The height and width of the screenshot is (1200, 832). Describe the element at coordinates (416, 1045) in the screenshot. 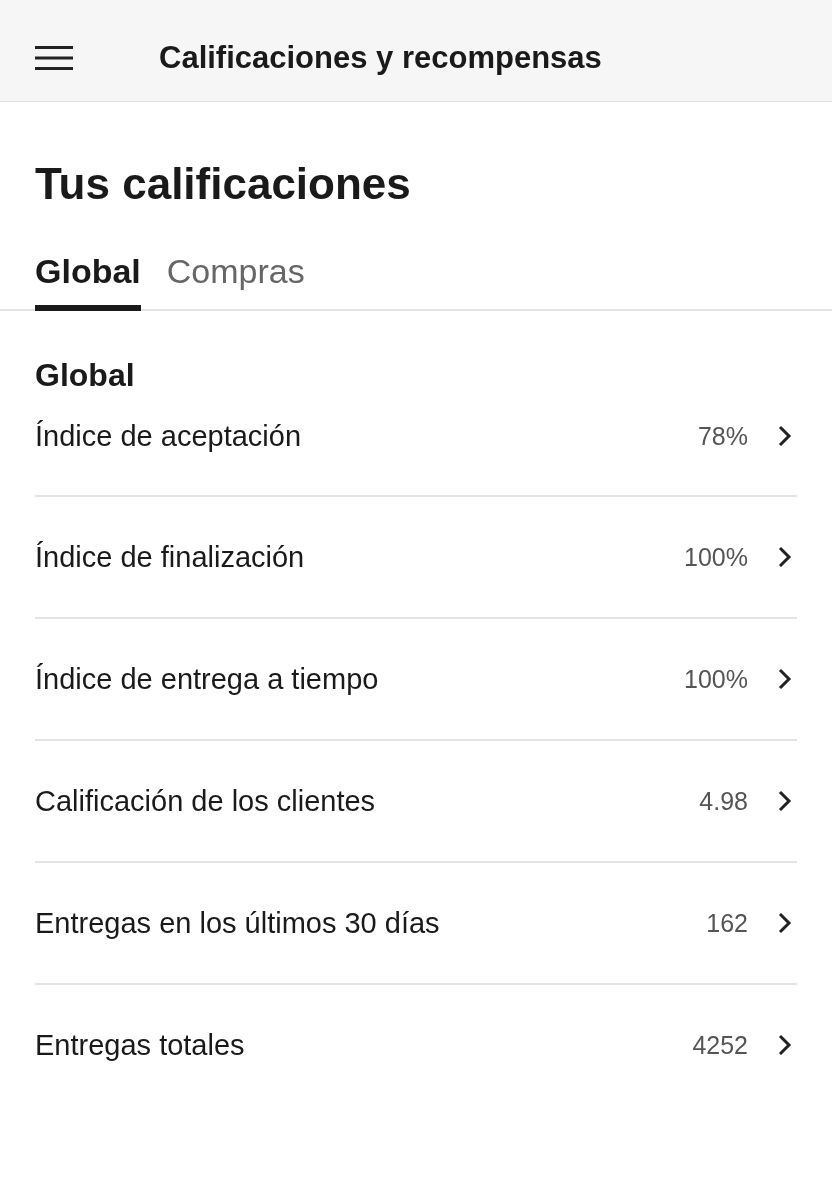

I see `rating-row: Entregas totales 4252` at that location.